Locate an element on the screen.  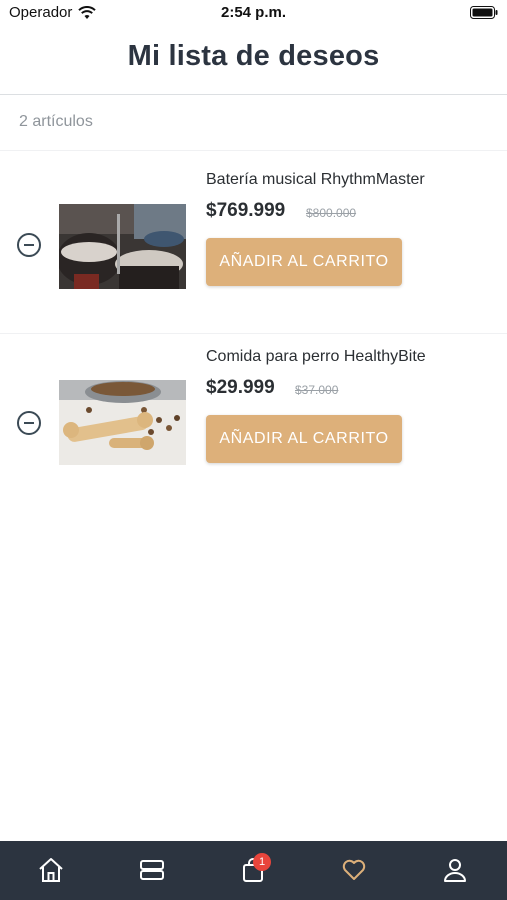
tab-home is located at coordinates (50, 870).